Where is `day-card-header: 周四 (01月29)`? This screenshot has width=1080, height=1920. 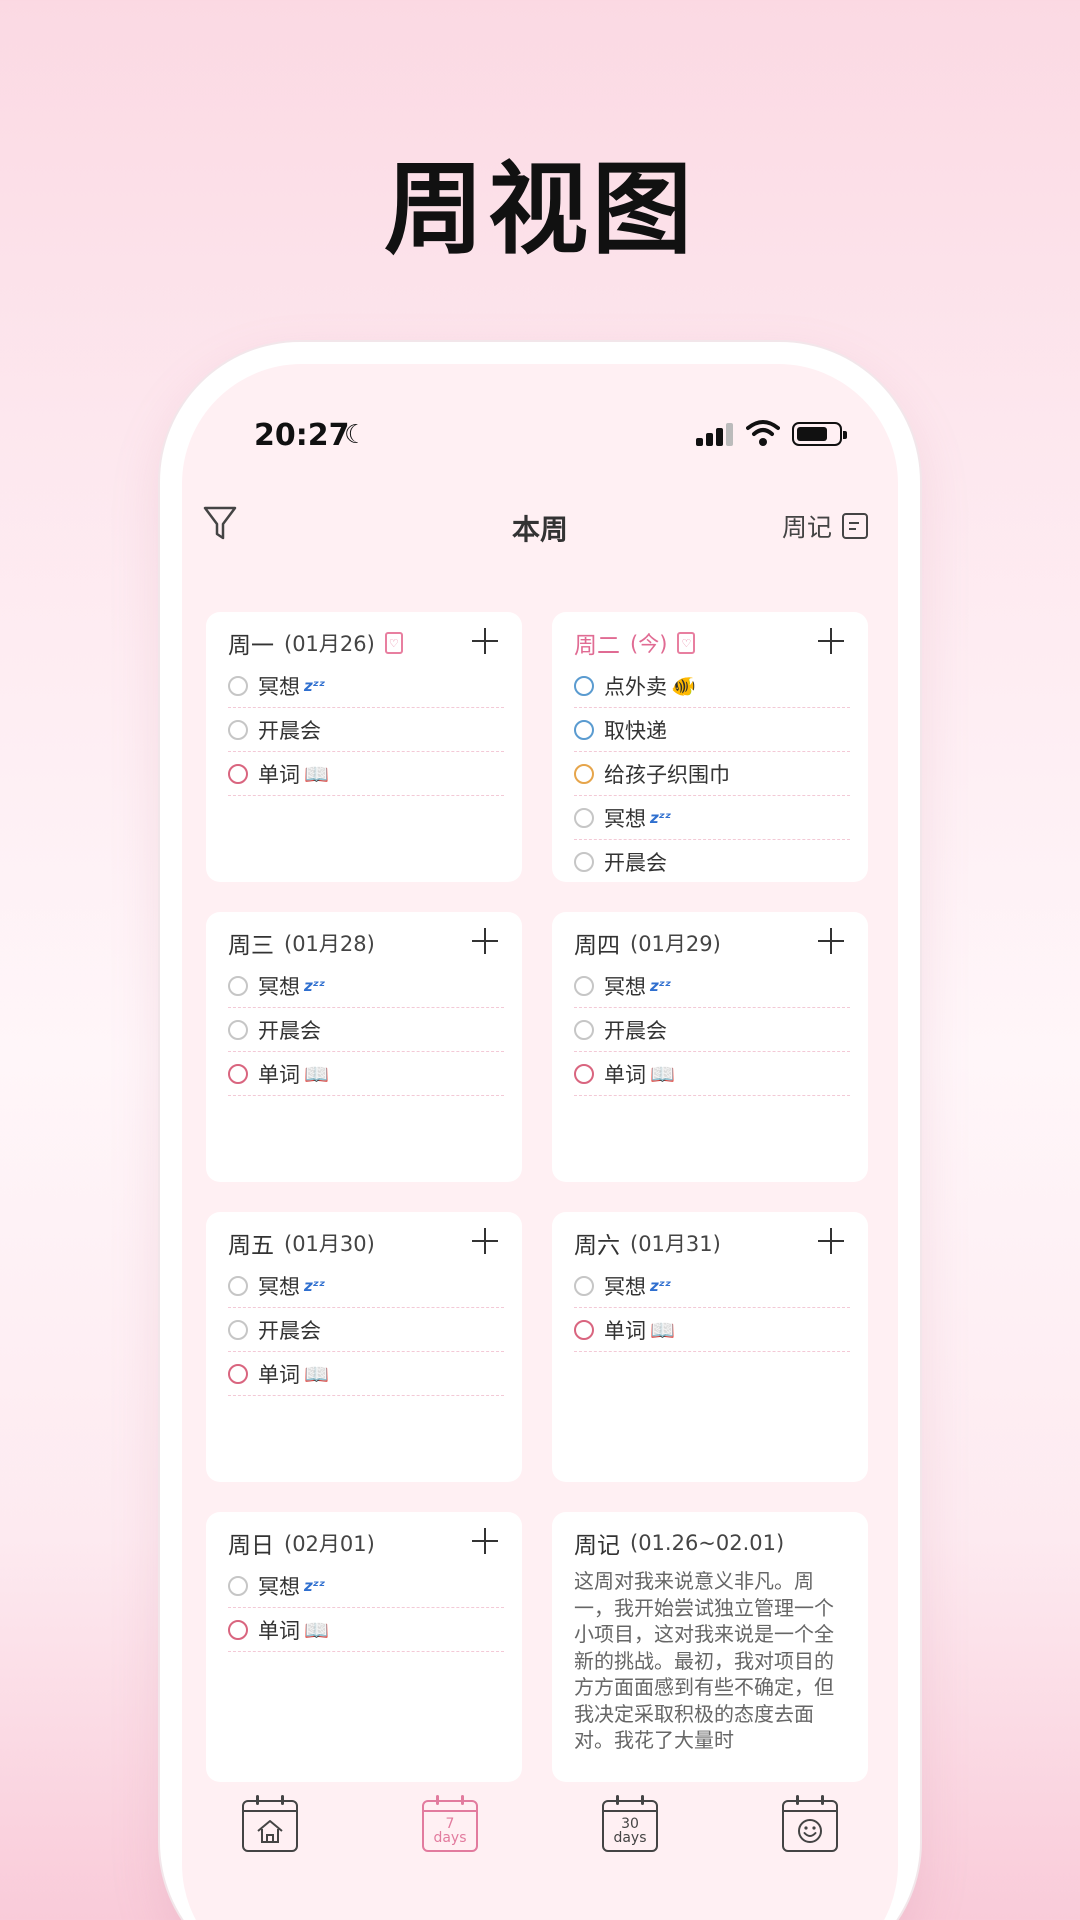
day-card-header: 周四 (01月29) is located at coordinates (647, 943).